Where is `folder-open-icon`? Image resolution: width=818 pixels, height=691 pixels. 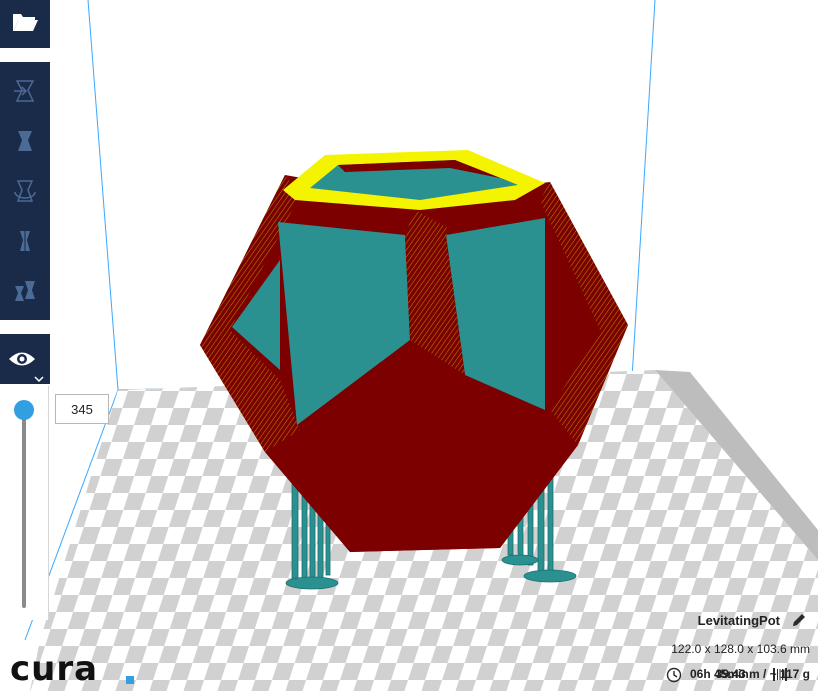
folder-open-icon is located at coordinates (25, 24).